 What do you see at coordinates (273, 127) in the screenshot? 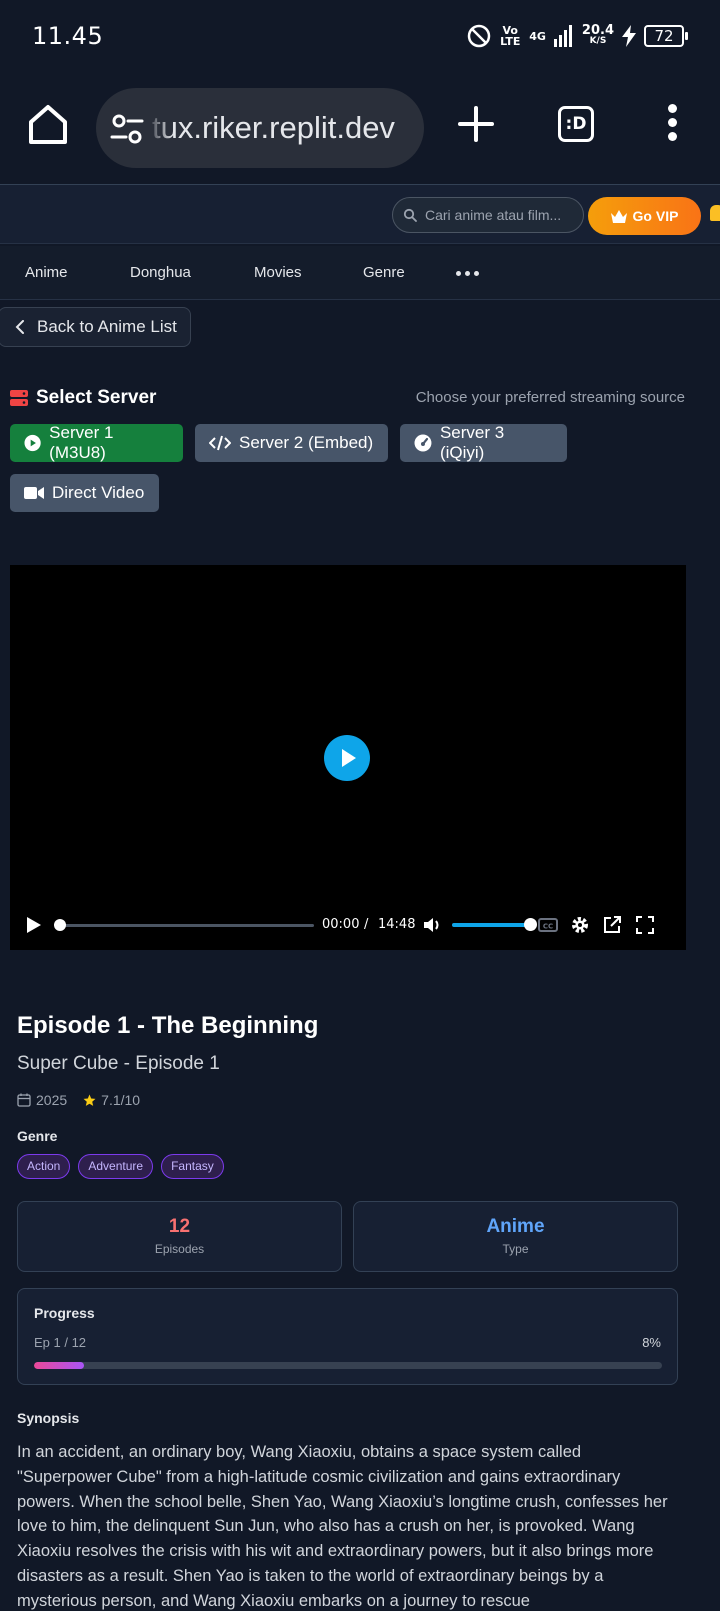
I see `url-text: tux.riker.replit.dev` at bounding box center [273, 127].